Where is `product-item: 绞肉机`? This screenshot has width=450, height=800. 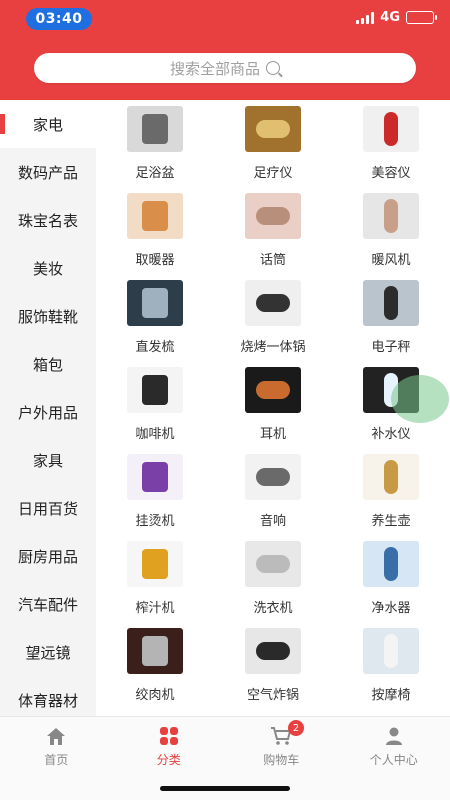 product-item: 绞肉机 is located at coordinates (155, 671).